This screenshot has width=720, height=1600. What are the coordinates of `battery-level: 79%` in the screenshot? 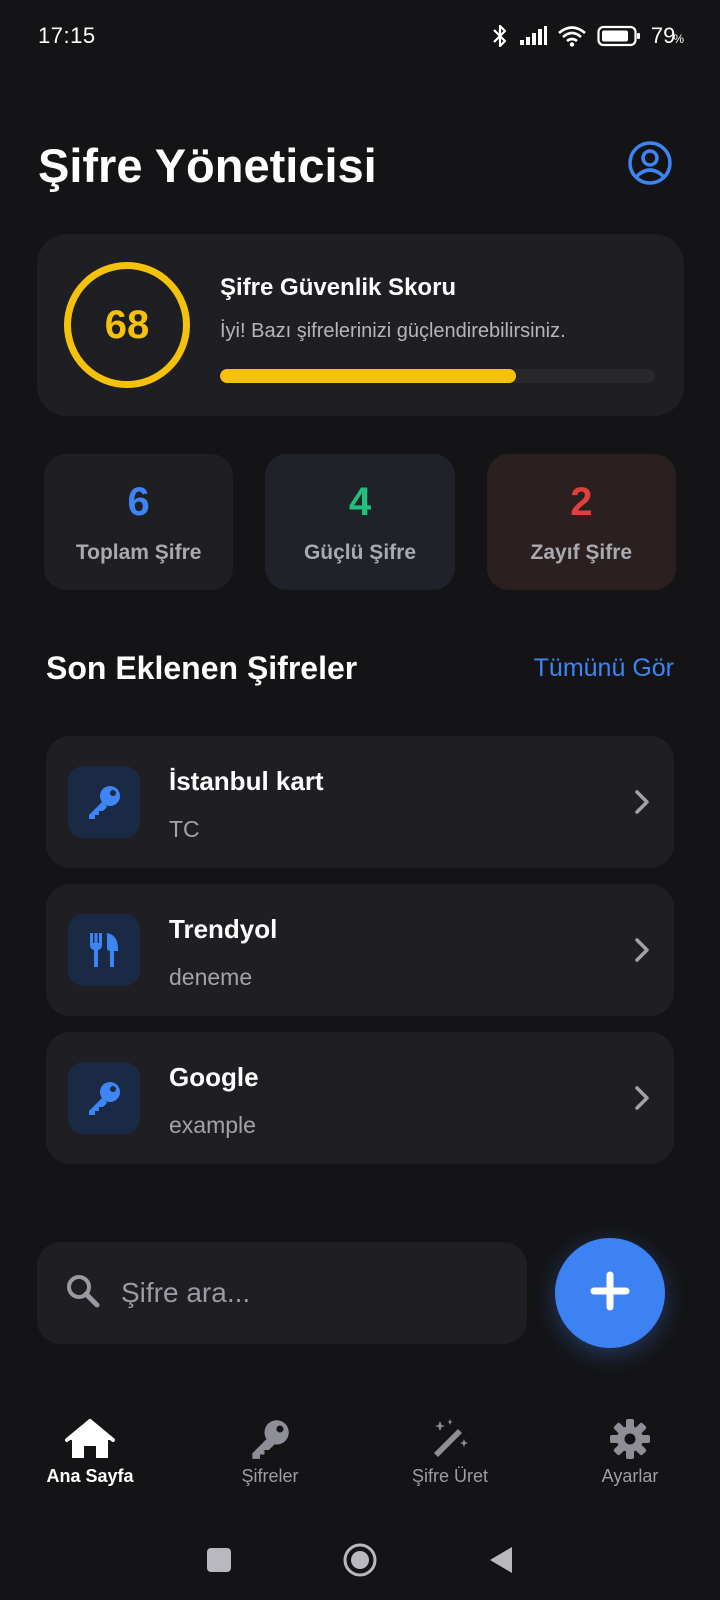 It's located at (667, 35).